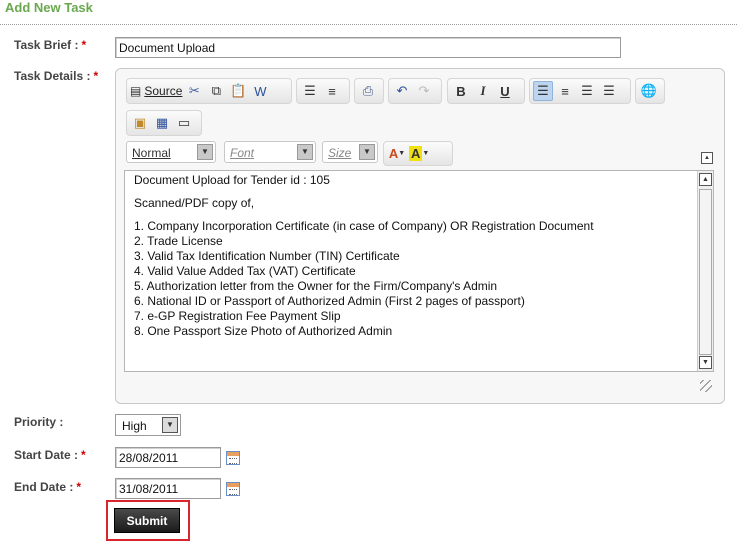  I want to click on numbered-list-icon: ☰, so click(310, 91).